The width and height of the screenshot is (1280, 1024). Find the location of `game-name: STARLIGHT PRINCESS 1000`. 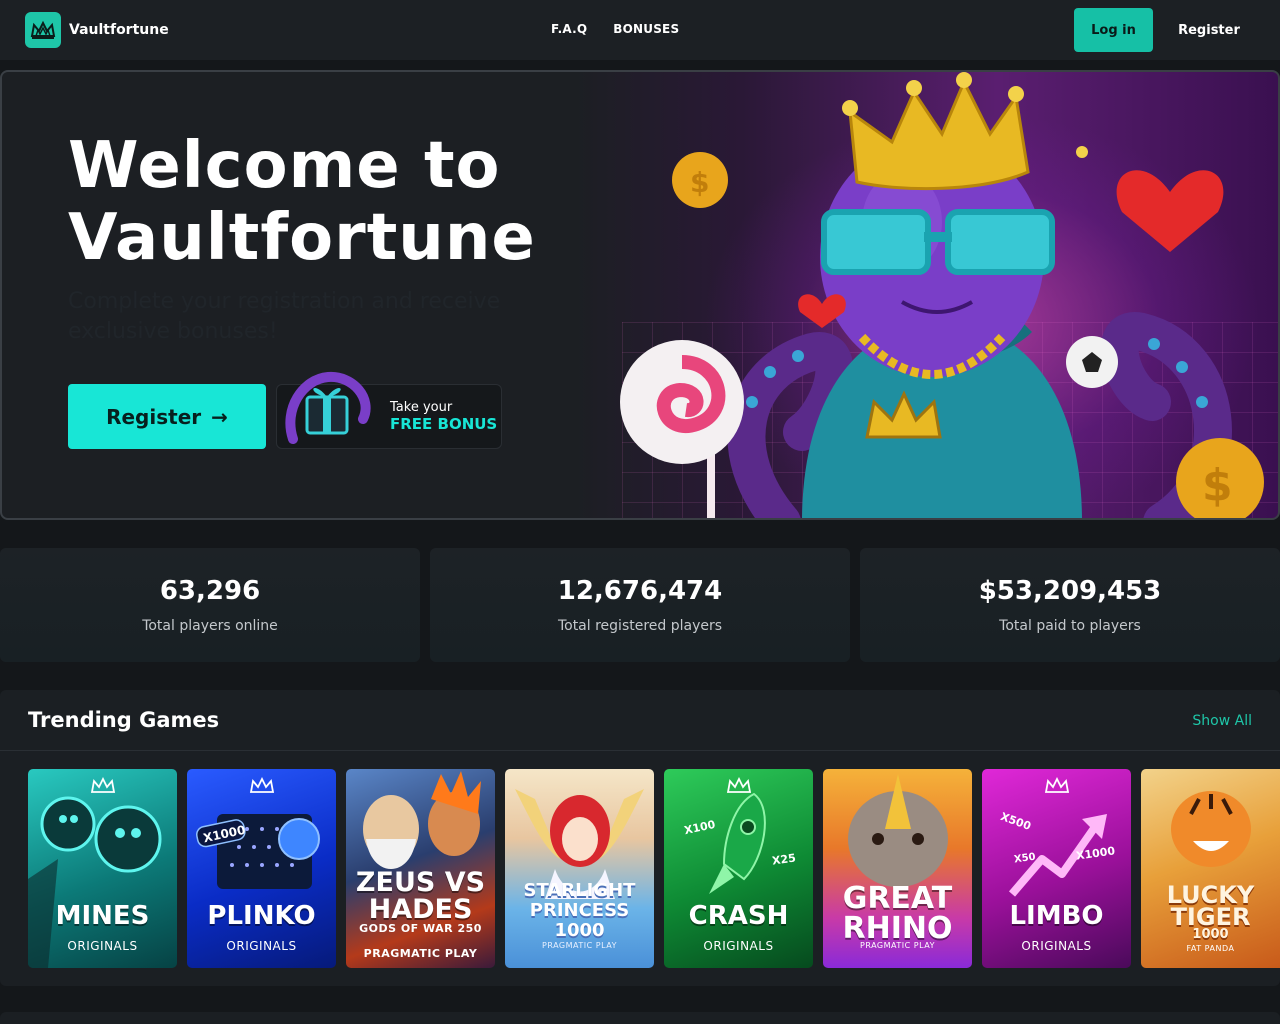

game-name: STARLIGHT PRINCESS 1000 is located at coordinates (579, 911).